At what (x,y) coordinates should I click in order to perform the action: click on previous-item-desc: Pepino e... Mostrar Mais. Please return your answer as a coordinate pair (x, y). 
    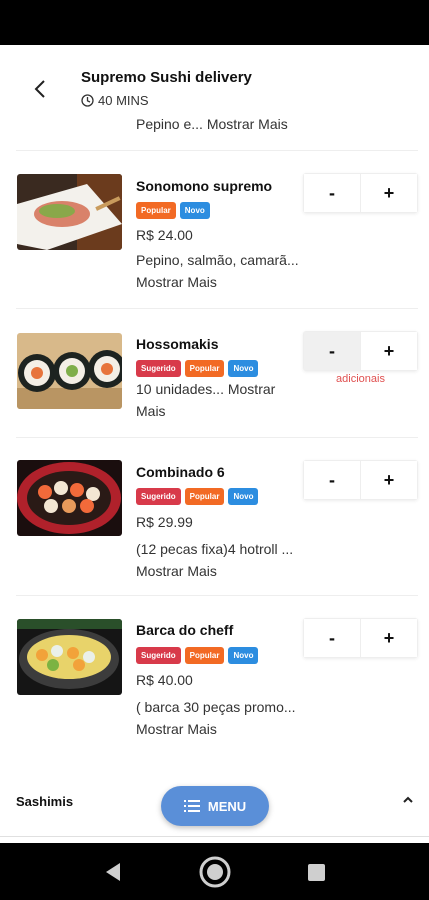
    Looking at the image, I should click on (212, 124).